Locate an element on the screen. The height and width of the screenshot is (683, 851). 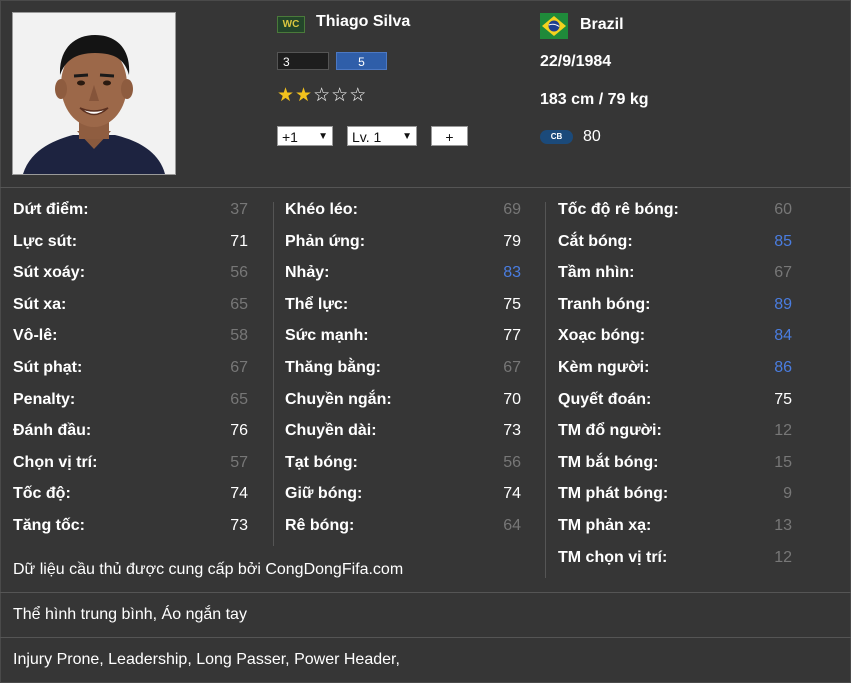
level-current: 3 is located at coordinates (303, 61).